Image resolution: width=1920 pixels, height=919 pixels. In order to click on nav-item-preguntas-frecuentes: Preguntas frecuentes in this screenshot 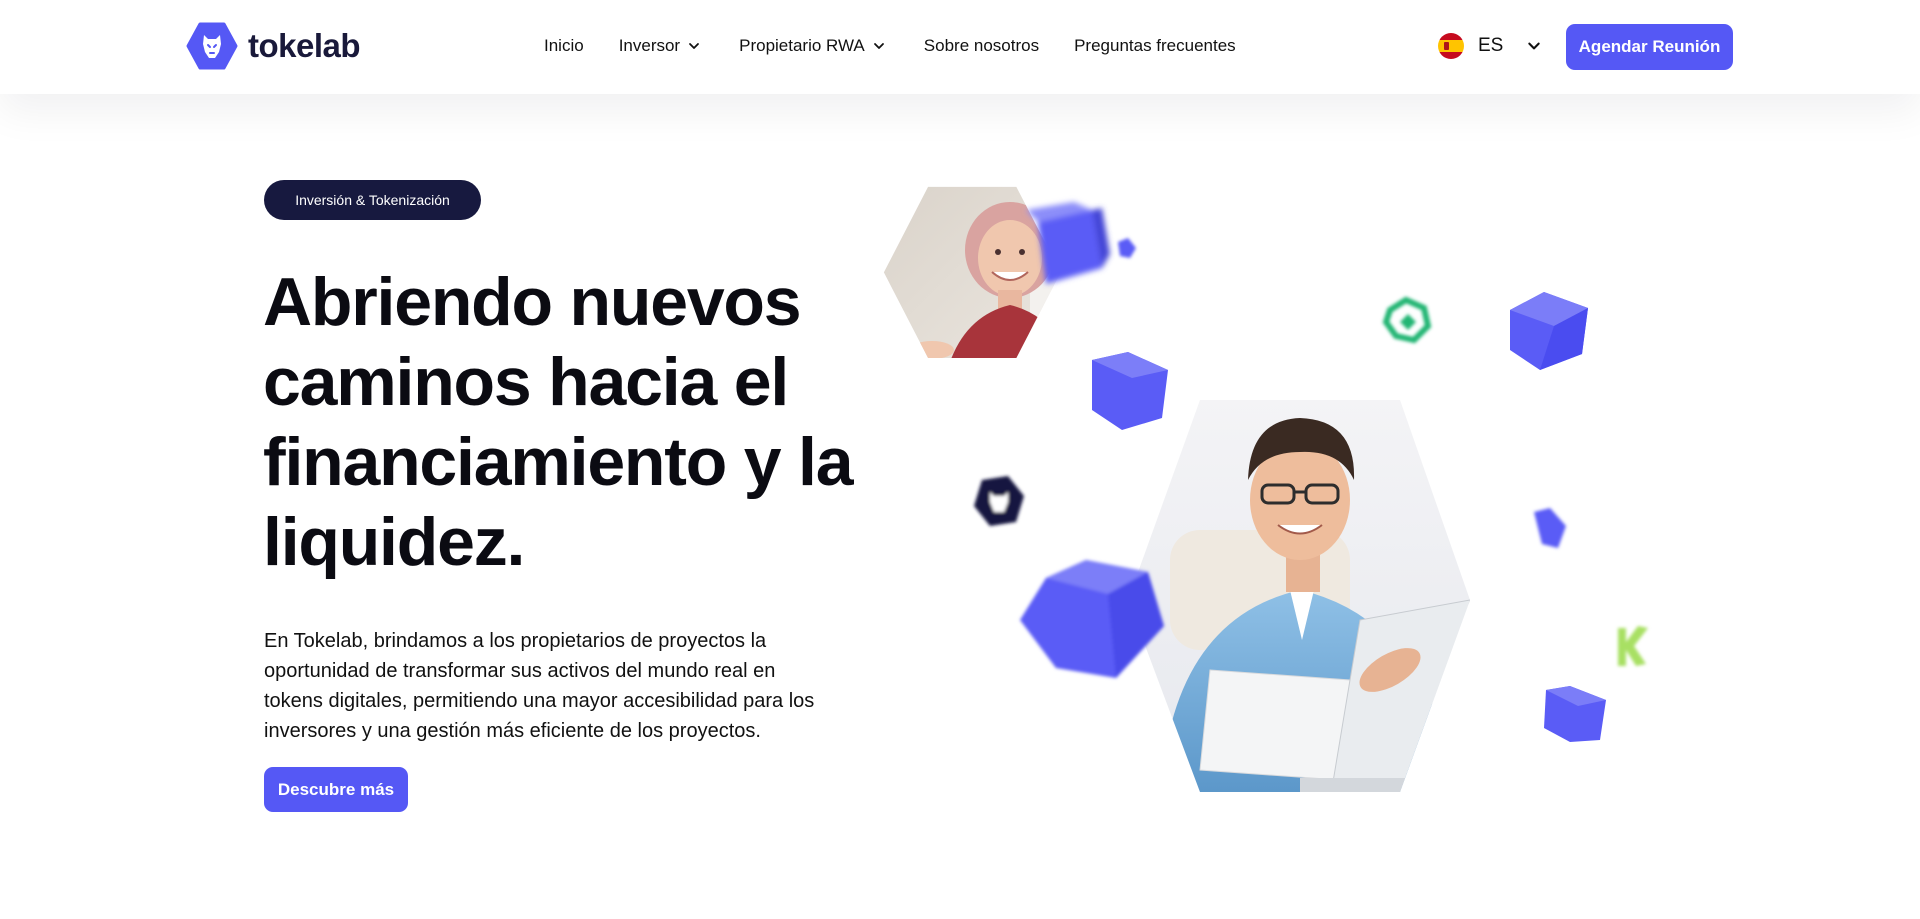, I will do `click(1155, 46)`.